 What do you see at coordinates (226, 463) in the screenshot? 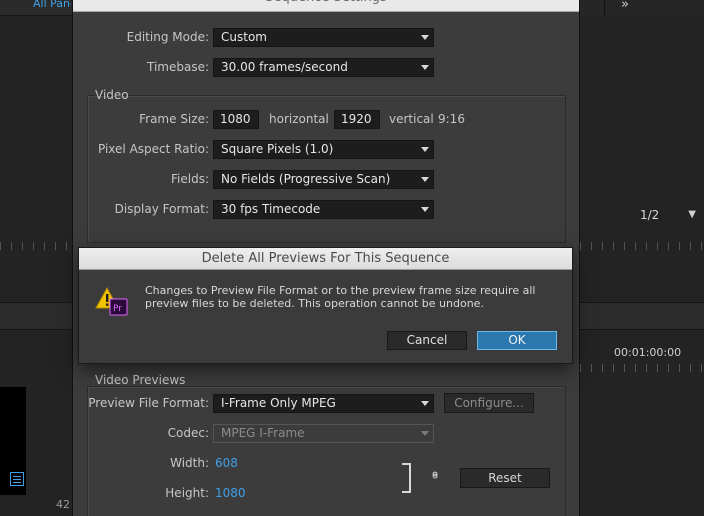
I see `preview-width-value: 608` at bounding box center [226, 463].